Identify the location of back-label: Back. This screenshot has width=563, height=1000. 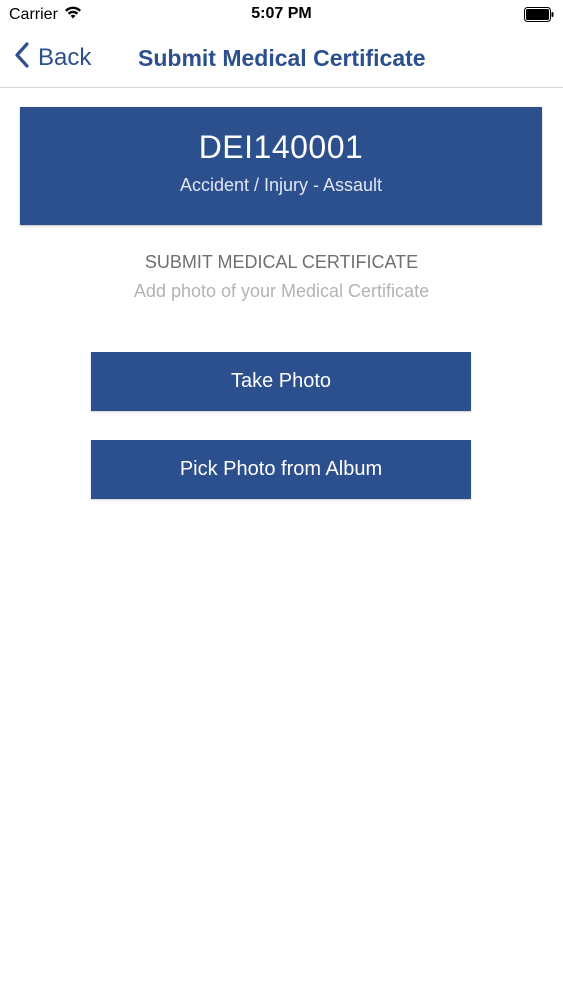
(65, 57).